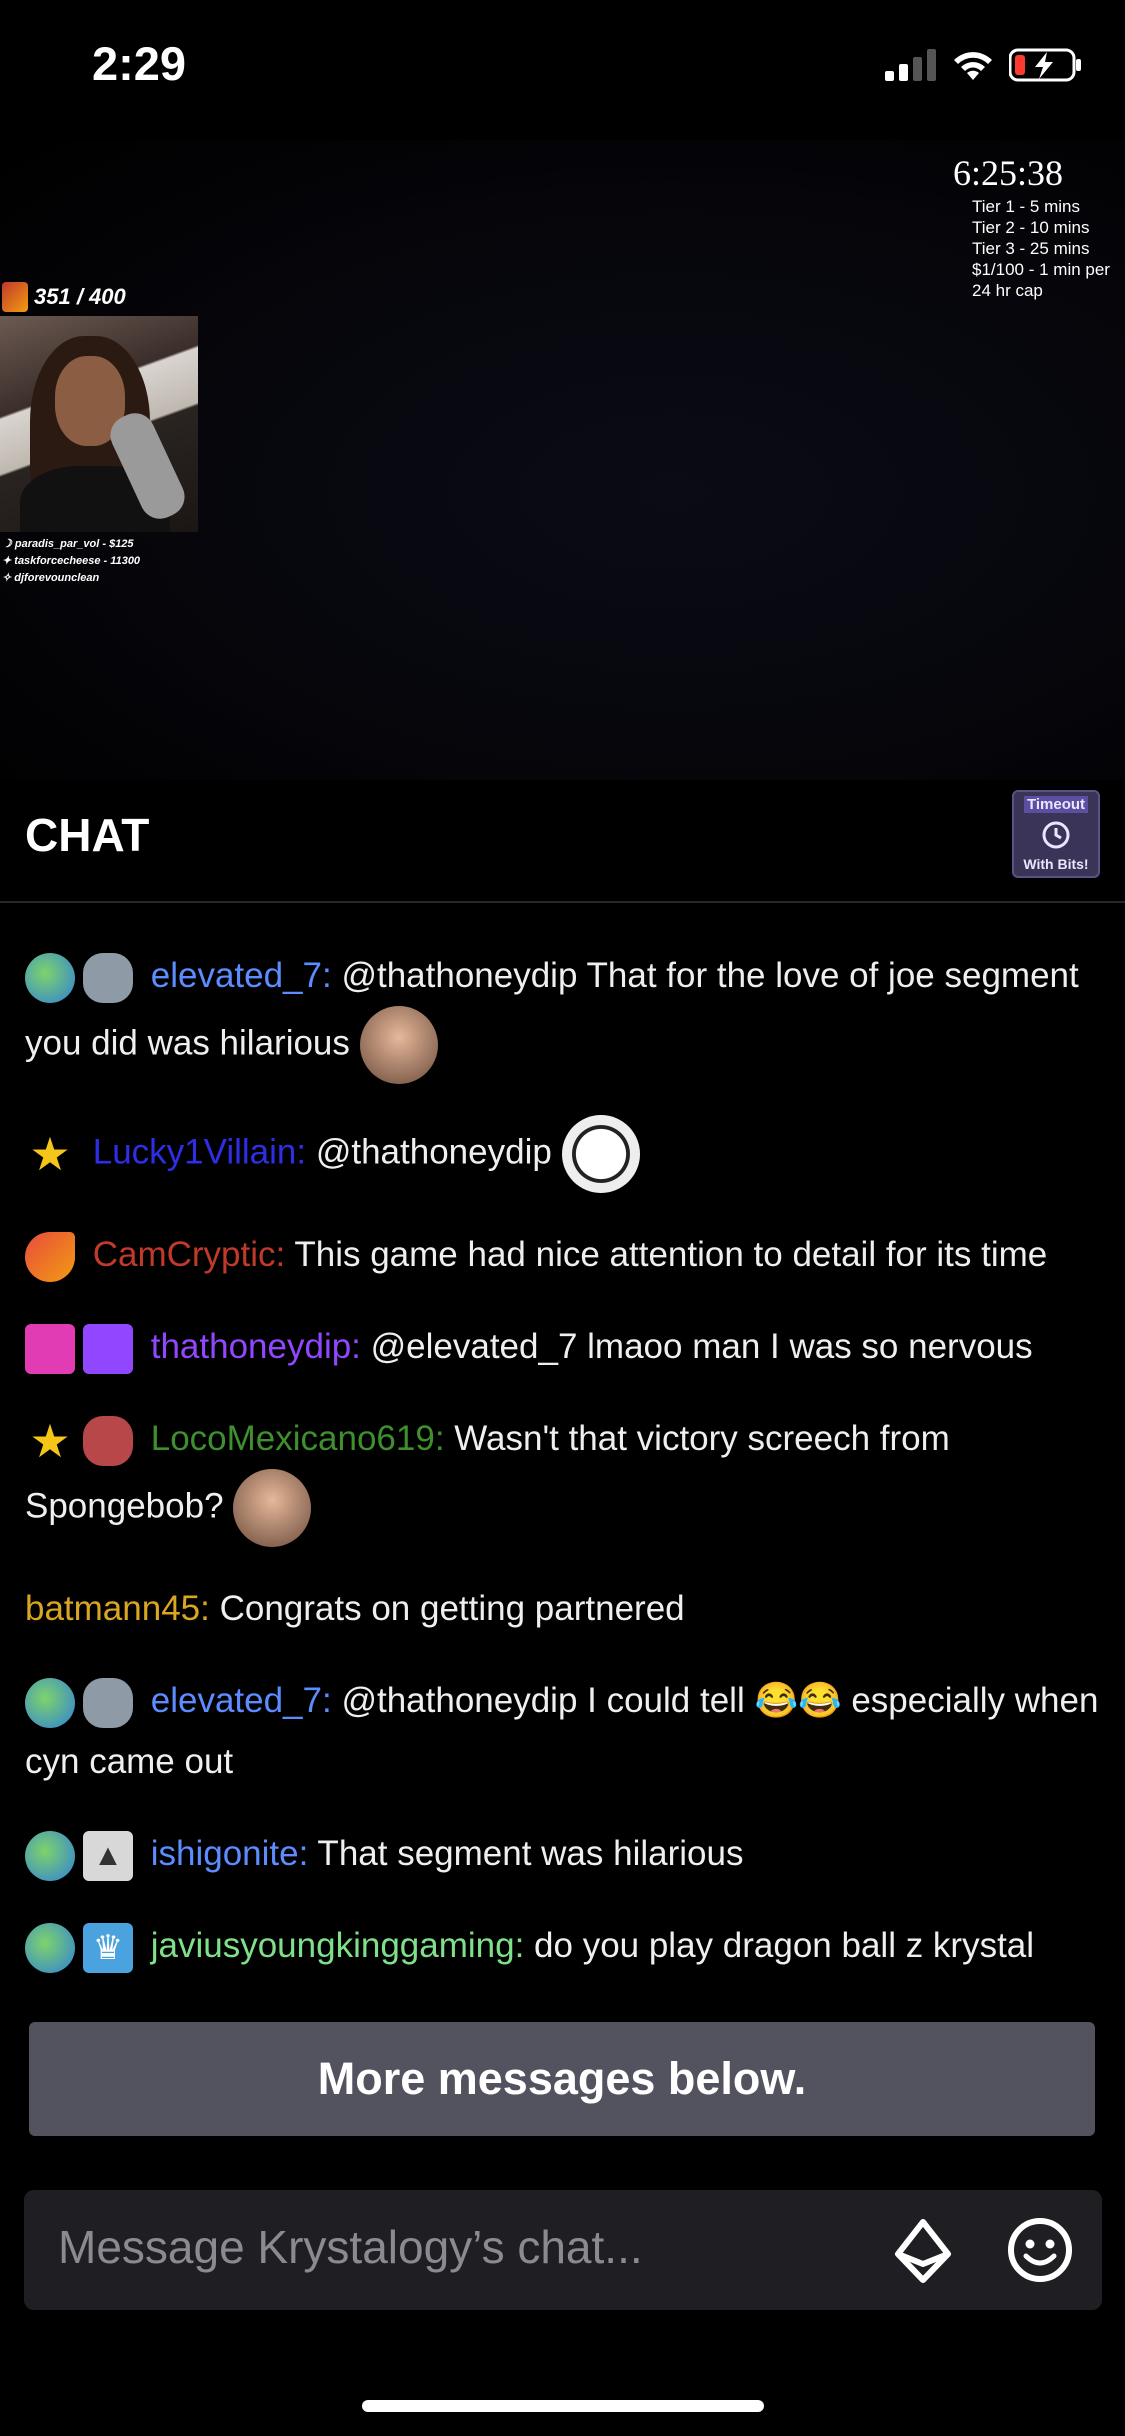 The image size is (1125, 2436). Describe the element at coordinates (68, 544) in the screenshot. I see `donor-line: ☽ paradis_par_vol - $125` at that location.